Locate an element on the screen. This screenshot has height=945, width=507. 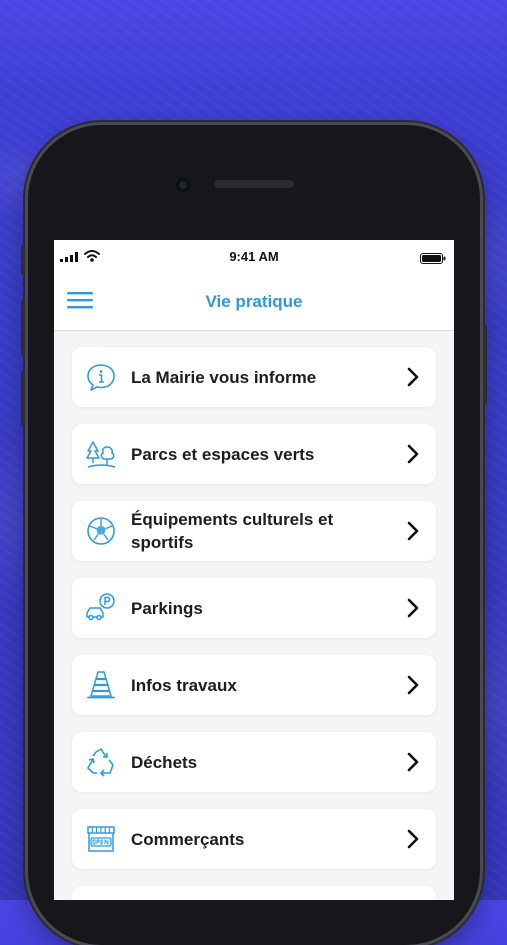
list-item-mairie-informe: La Mairie vous informe is located at coordinates (254, 377).